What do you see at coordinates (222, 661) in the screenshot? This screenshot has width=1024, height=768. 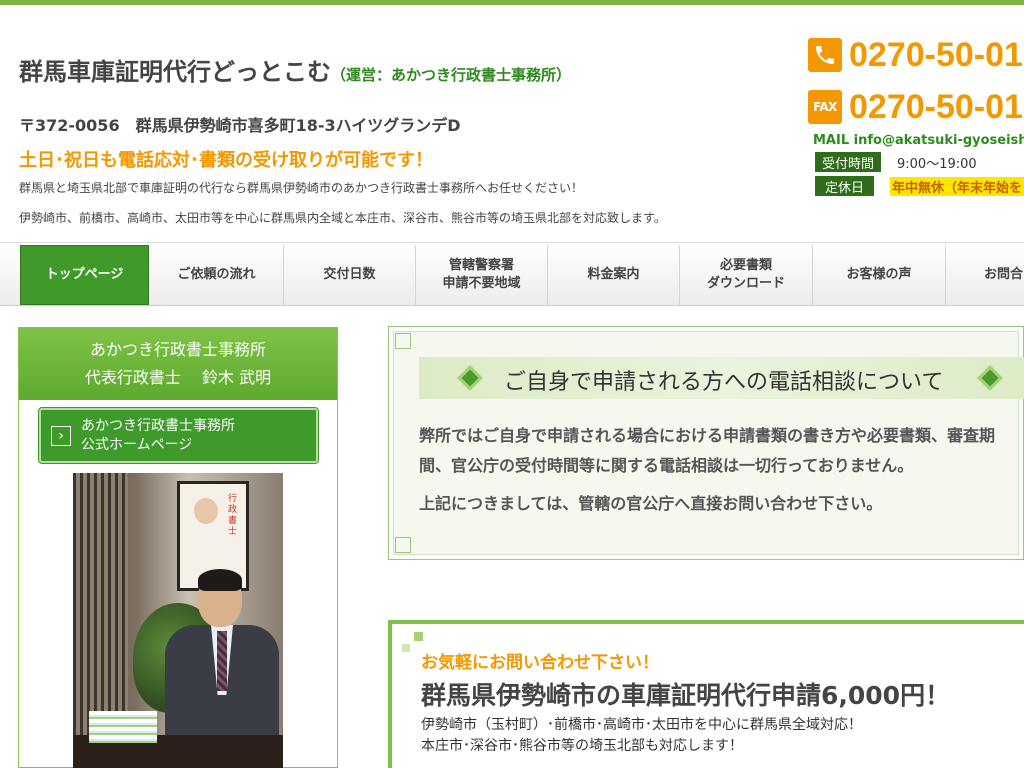 I see `person-tie` at bounding box center [222, 661].